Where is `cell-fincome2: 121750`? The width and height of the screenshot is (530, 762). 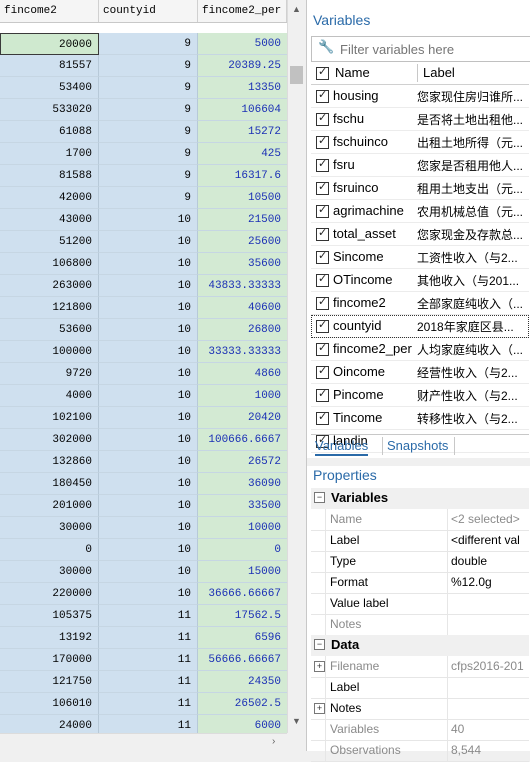
cell-fincome2: 121750 is located at coordinates (49, 682).